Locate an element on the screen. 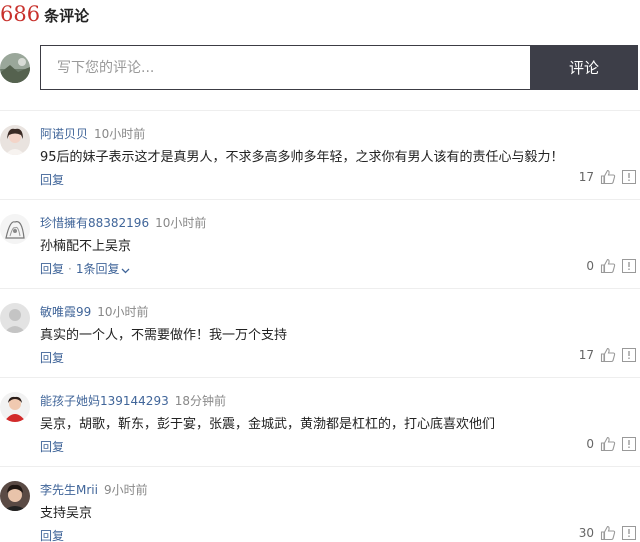 This screenshot has width=640, height=542. comment-username: 敏唯霞99 is located at coordinates (65, 312).